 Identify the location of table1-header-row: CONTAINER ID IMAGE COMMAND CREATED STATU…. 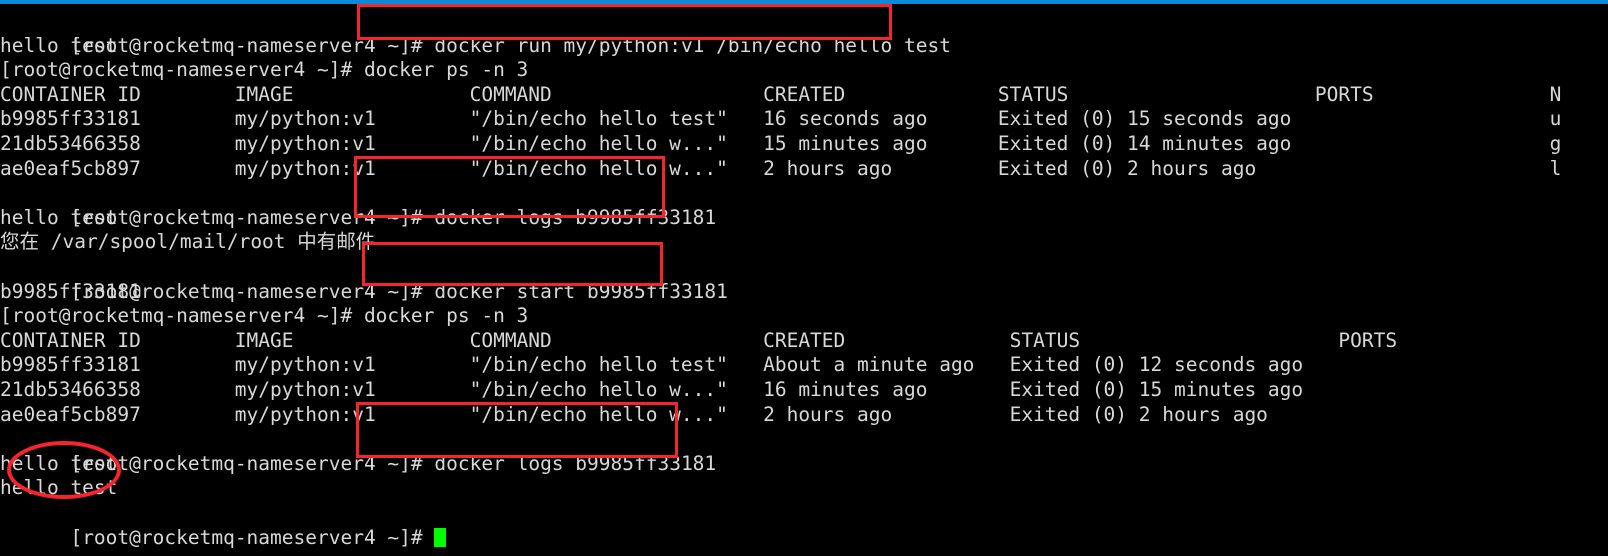
(781, 94).